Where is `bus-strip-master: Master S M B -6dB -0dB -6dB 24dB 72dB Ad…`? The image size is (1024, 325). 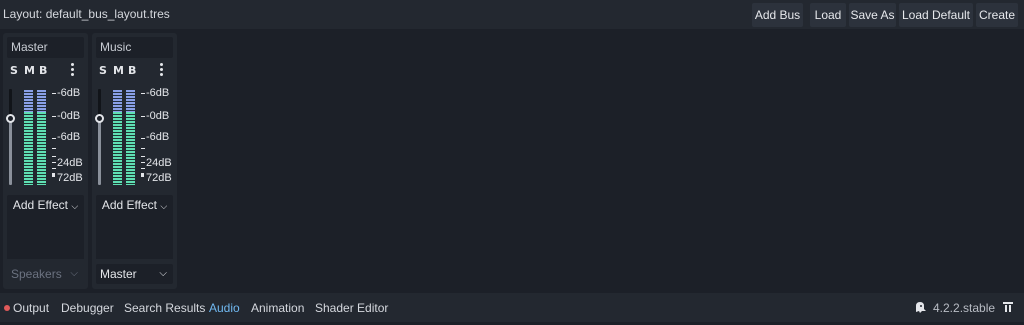 bus-strip-master: Master S M B -6dB -0dB -6dB 24dB 72dB Ad… is located at coordinates (45, 161).